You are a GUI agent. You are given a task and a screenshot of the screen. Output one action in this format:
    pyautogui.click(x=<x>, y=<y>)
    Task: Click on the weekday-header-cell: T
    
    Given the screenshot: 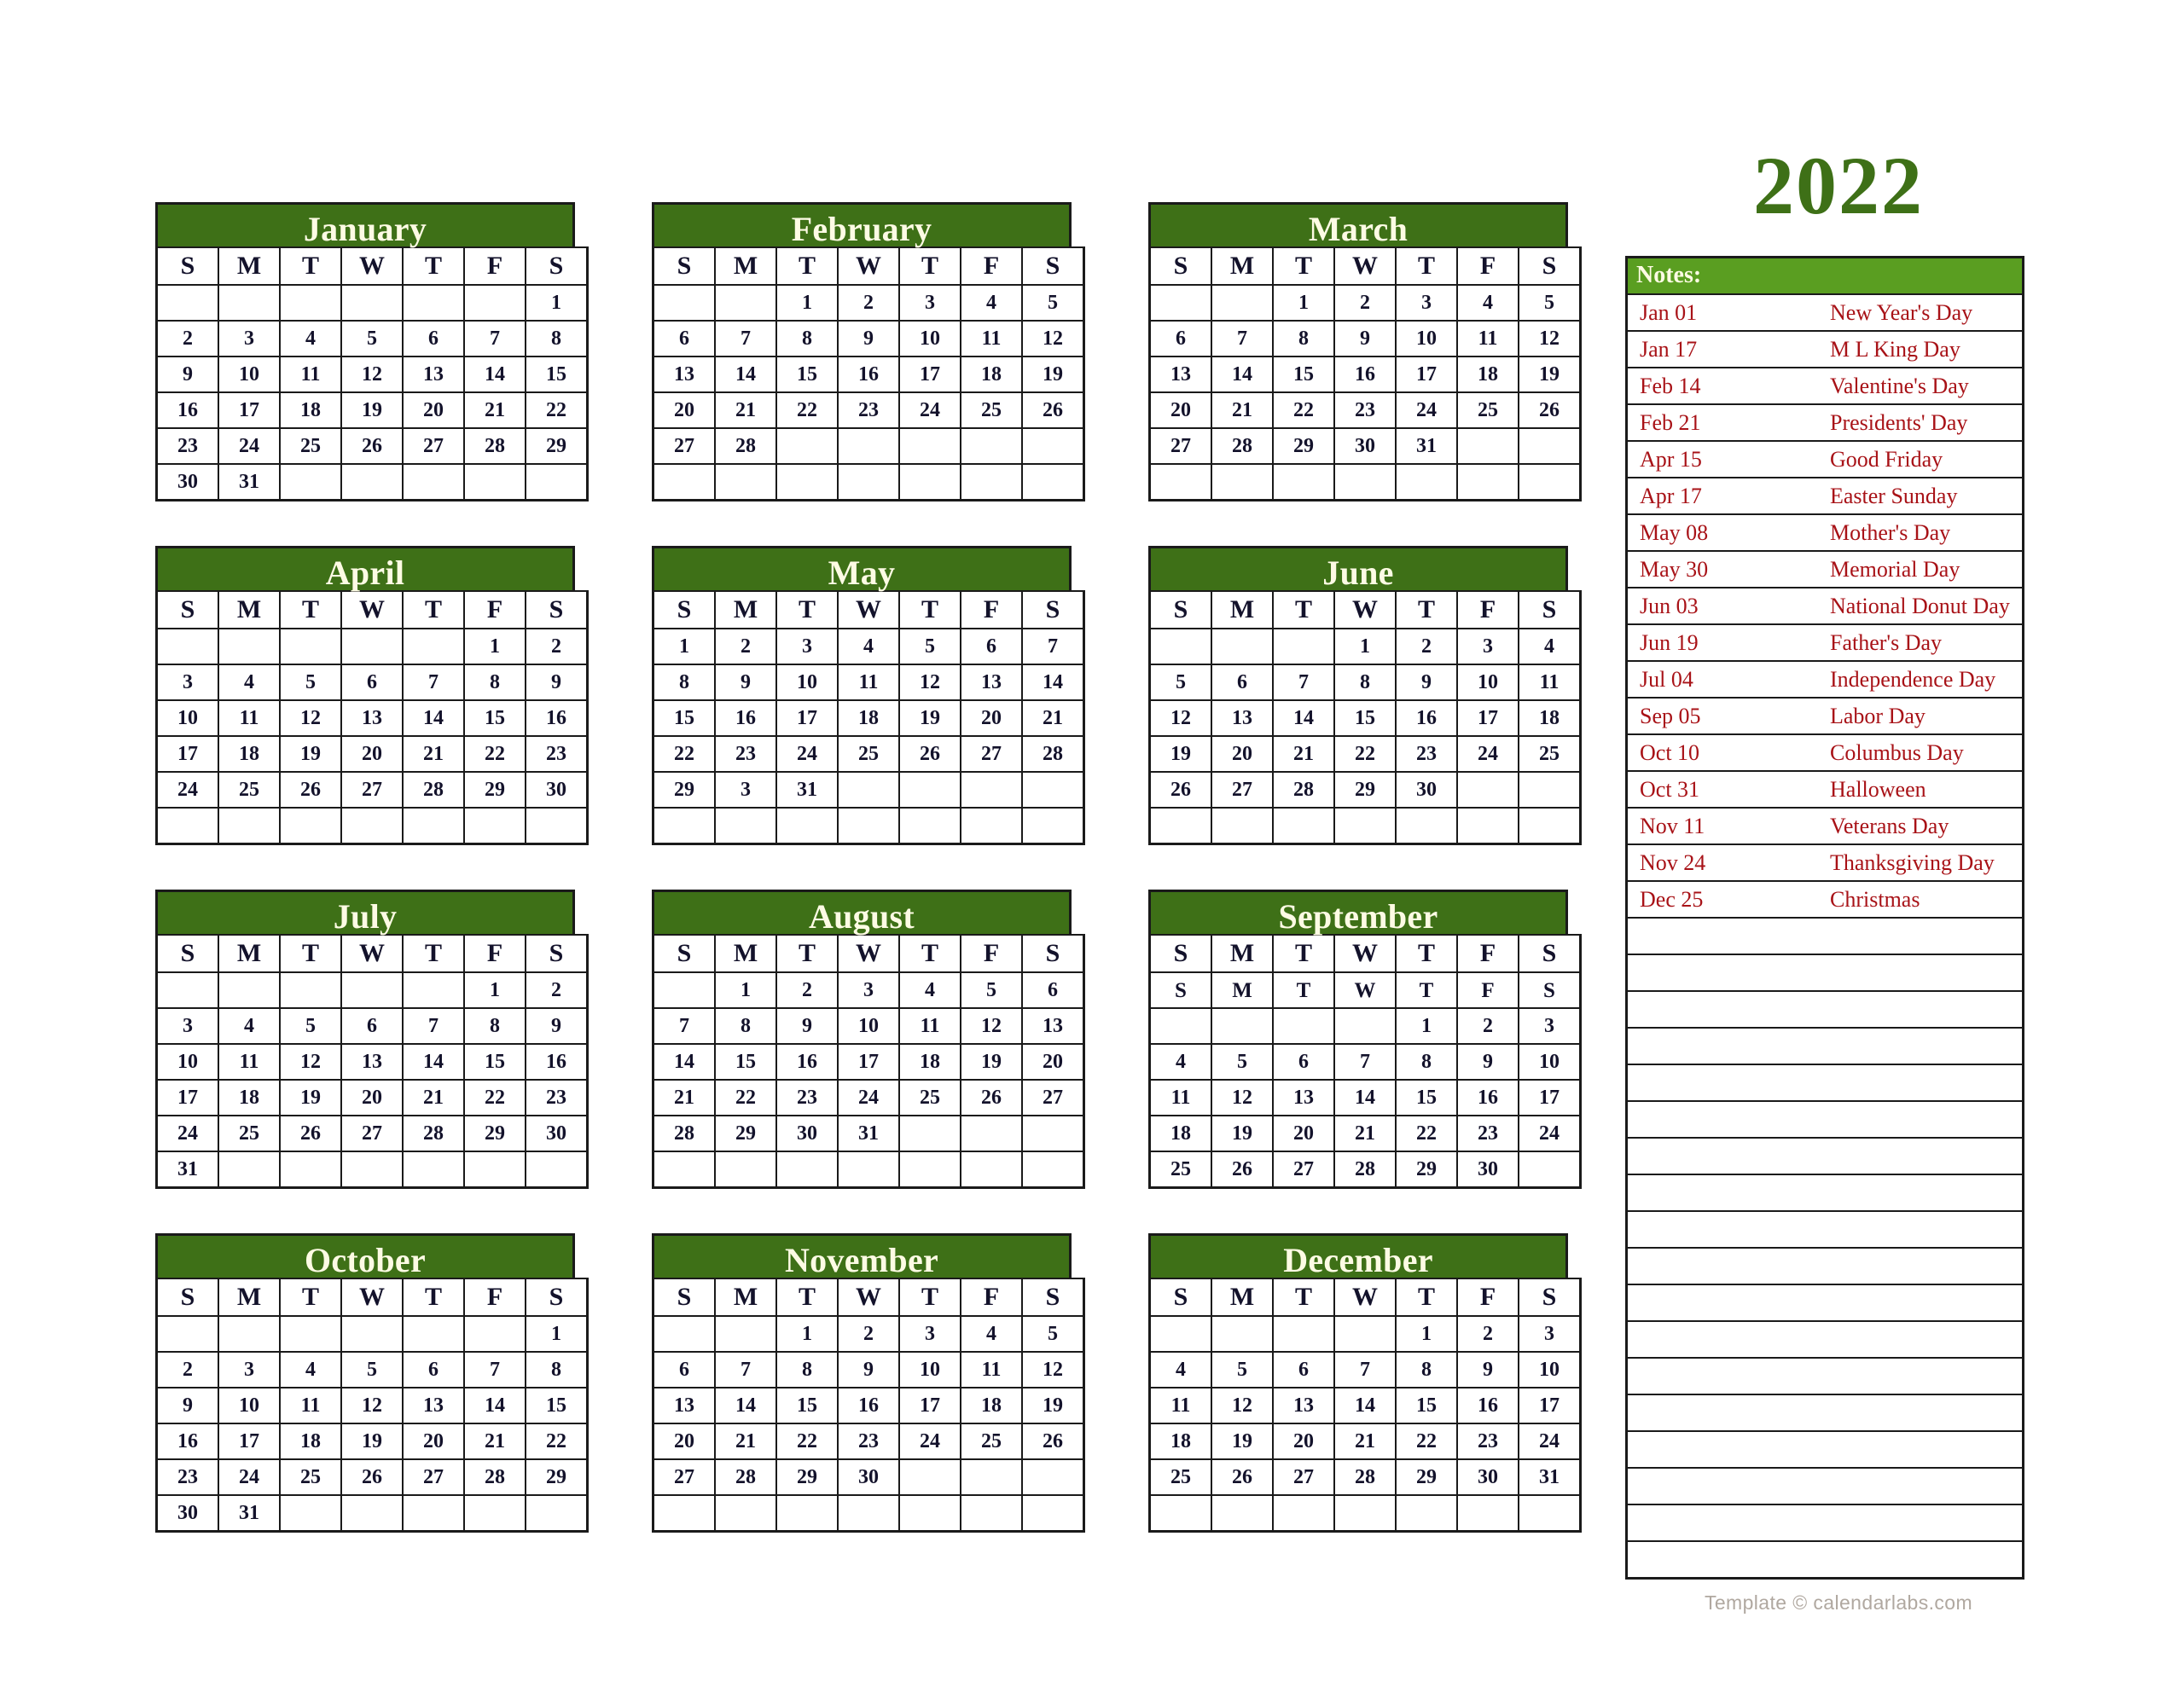 What is the action you would take?
    pyautogui.click(x=433, y=266)
    